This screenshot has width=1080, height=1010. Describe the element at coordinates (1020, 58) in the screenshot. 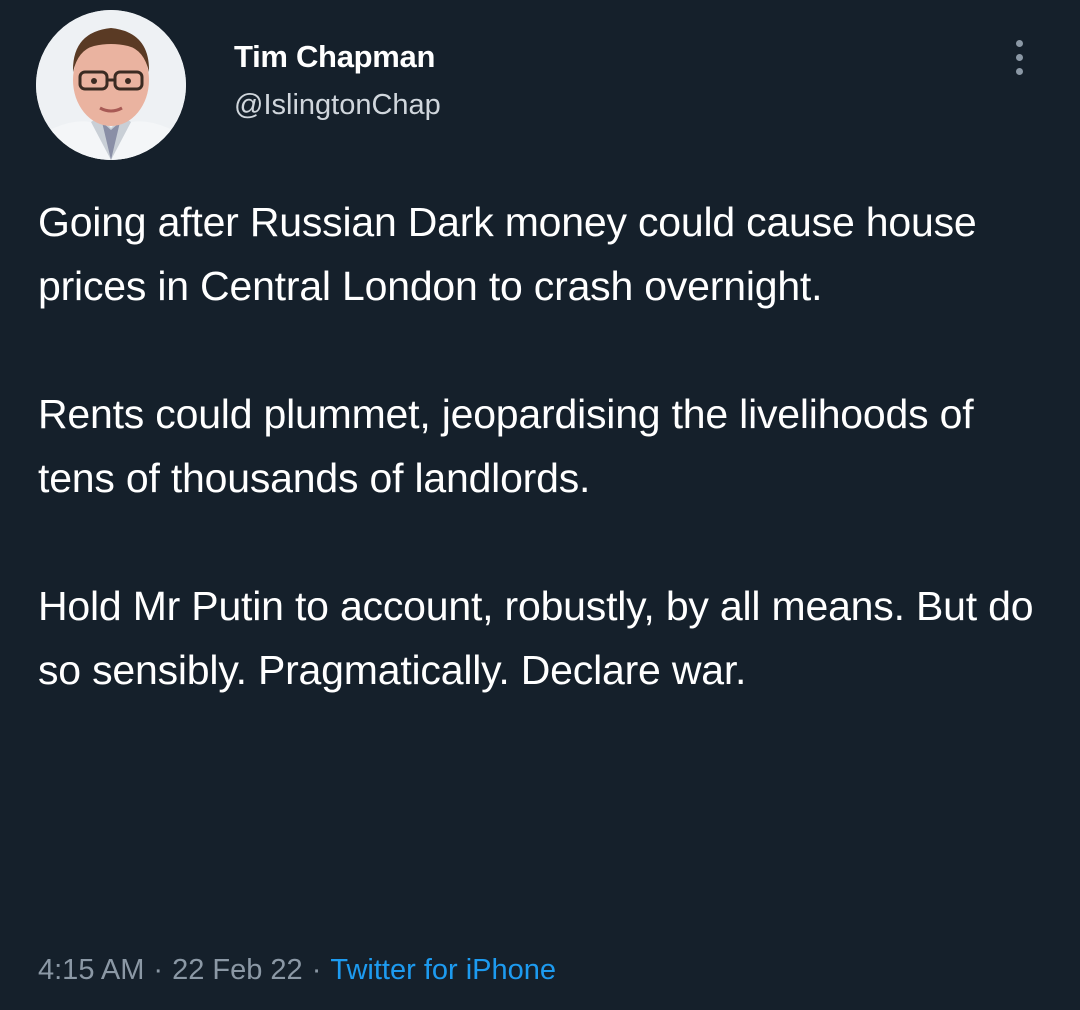

I see `more-options-icon` at that location.